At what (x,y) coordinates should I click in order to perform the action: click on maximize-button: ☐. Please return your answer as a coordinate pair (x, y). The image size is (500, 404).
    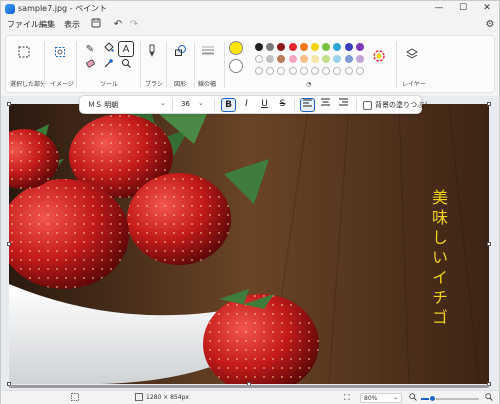
    Looking at the image, I should click on (463, 9).